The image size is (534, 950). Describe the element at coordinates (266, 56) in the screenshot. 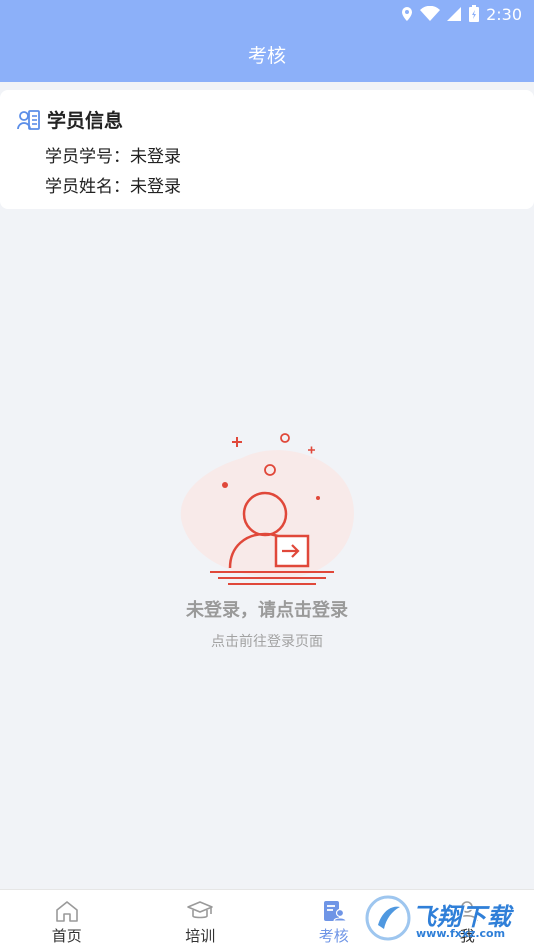

I see `page-title: 考核` at that location.